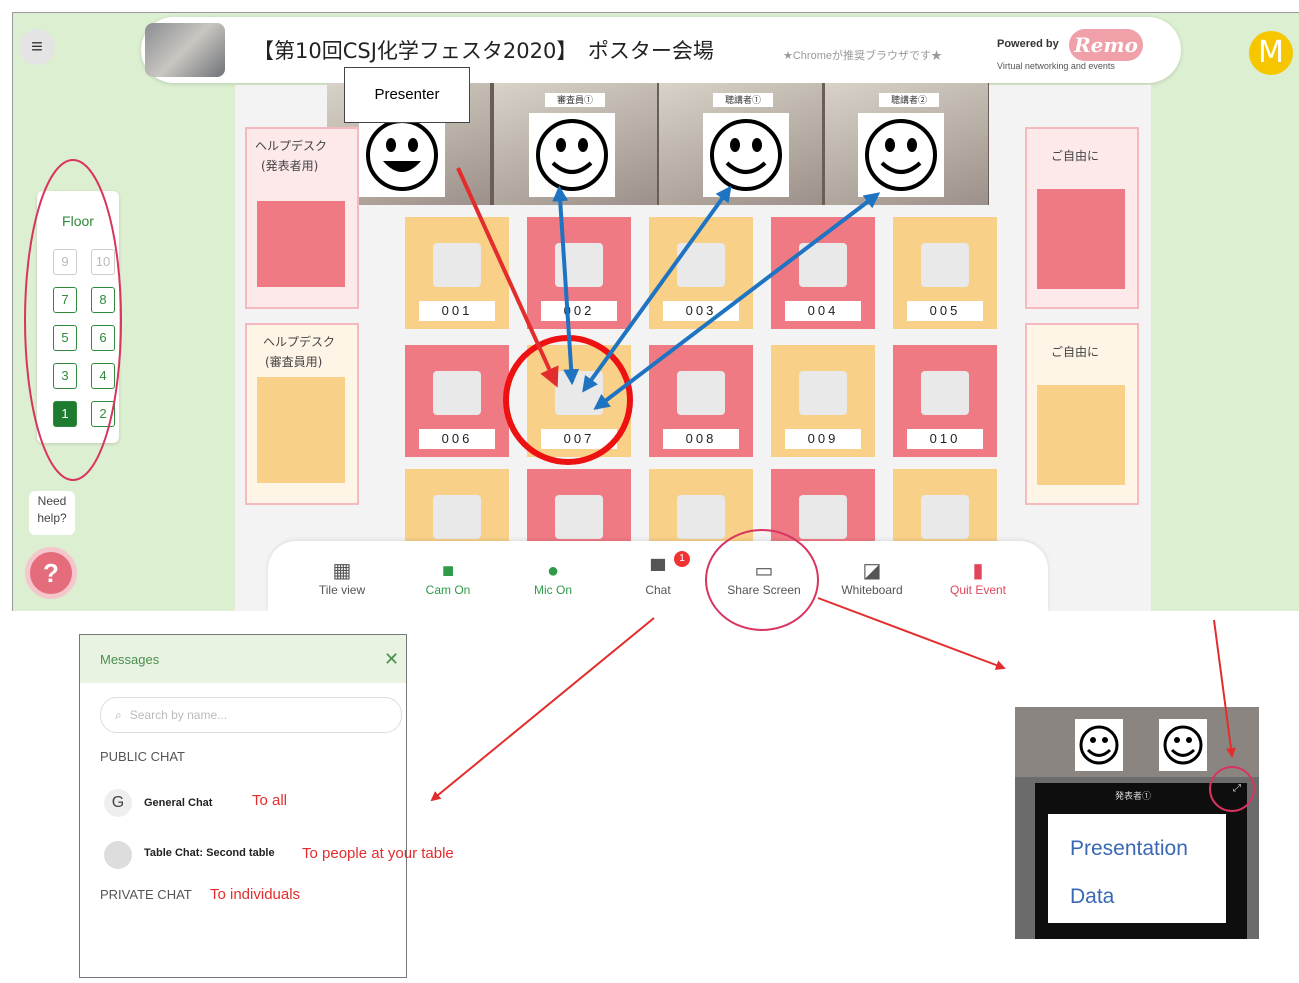 Image resolution: width=1299 pixels, height=983 pixels. What do you see at coordinates (762, 580) in the screenshot?
I see `share-highlight-circle` at bounding box center [762, 580].